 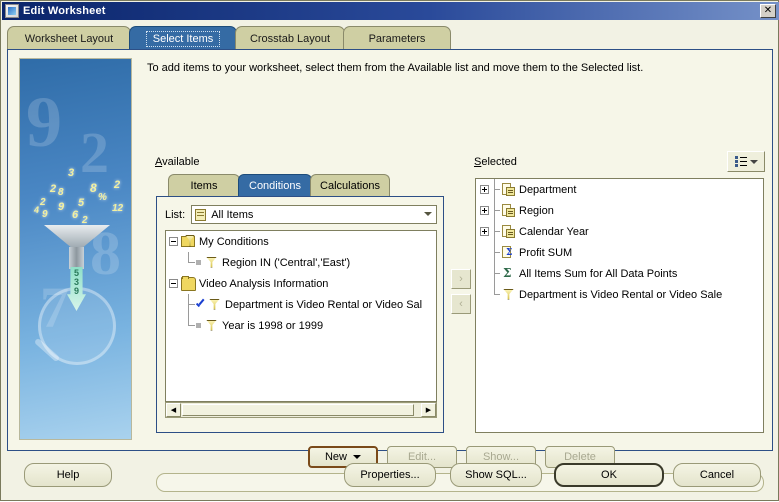 What do you see at coordinates (390, 11) in the screenshot?
I see `title-bar: Edit Worksheet ✕` at bounding box center [390, 11].